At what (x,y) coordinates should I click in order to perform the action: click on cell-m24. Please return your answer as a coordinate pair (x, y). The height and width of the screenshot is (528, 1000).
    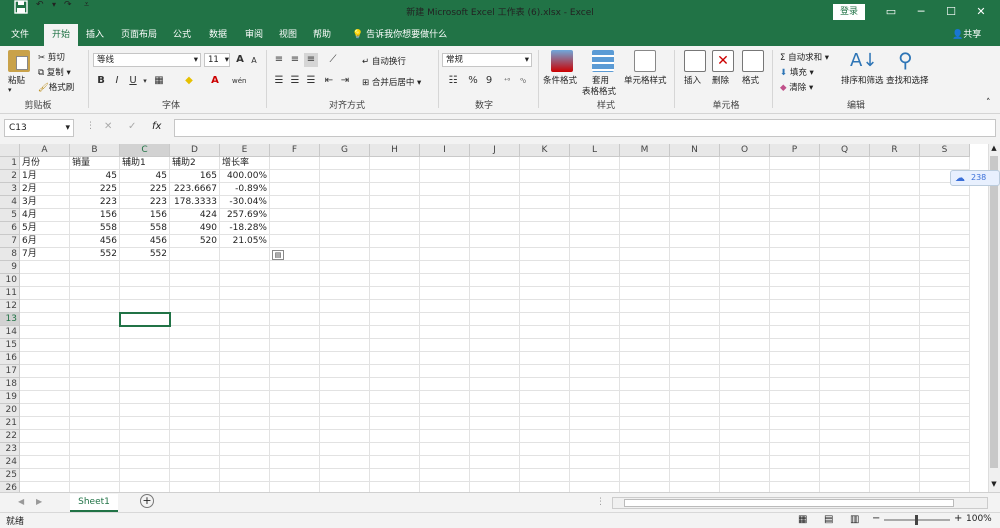
    Looking at the image, I should click on (645, 462).